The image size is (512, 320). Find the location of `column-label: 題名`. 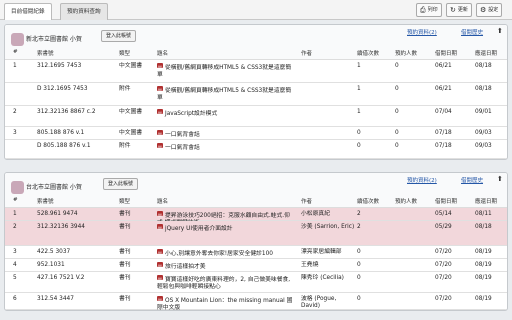

column-label: 題名 is located at coordinates (163, 54).